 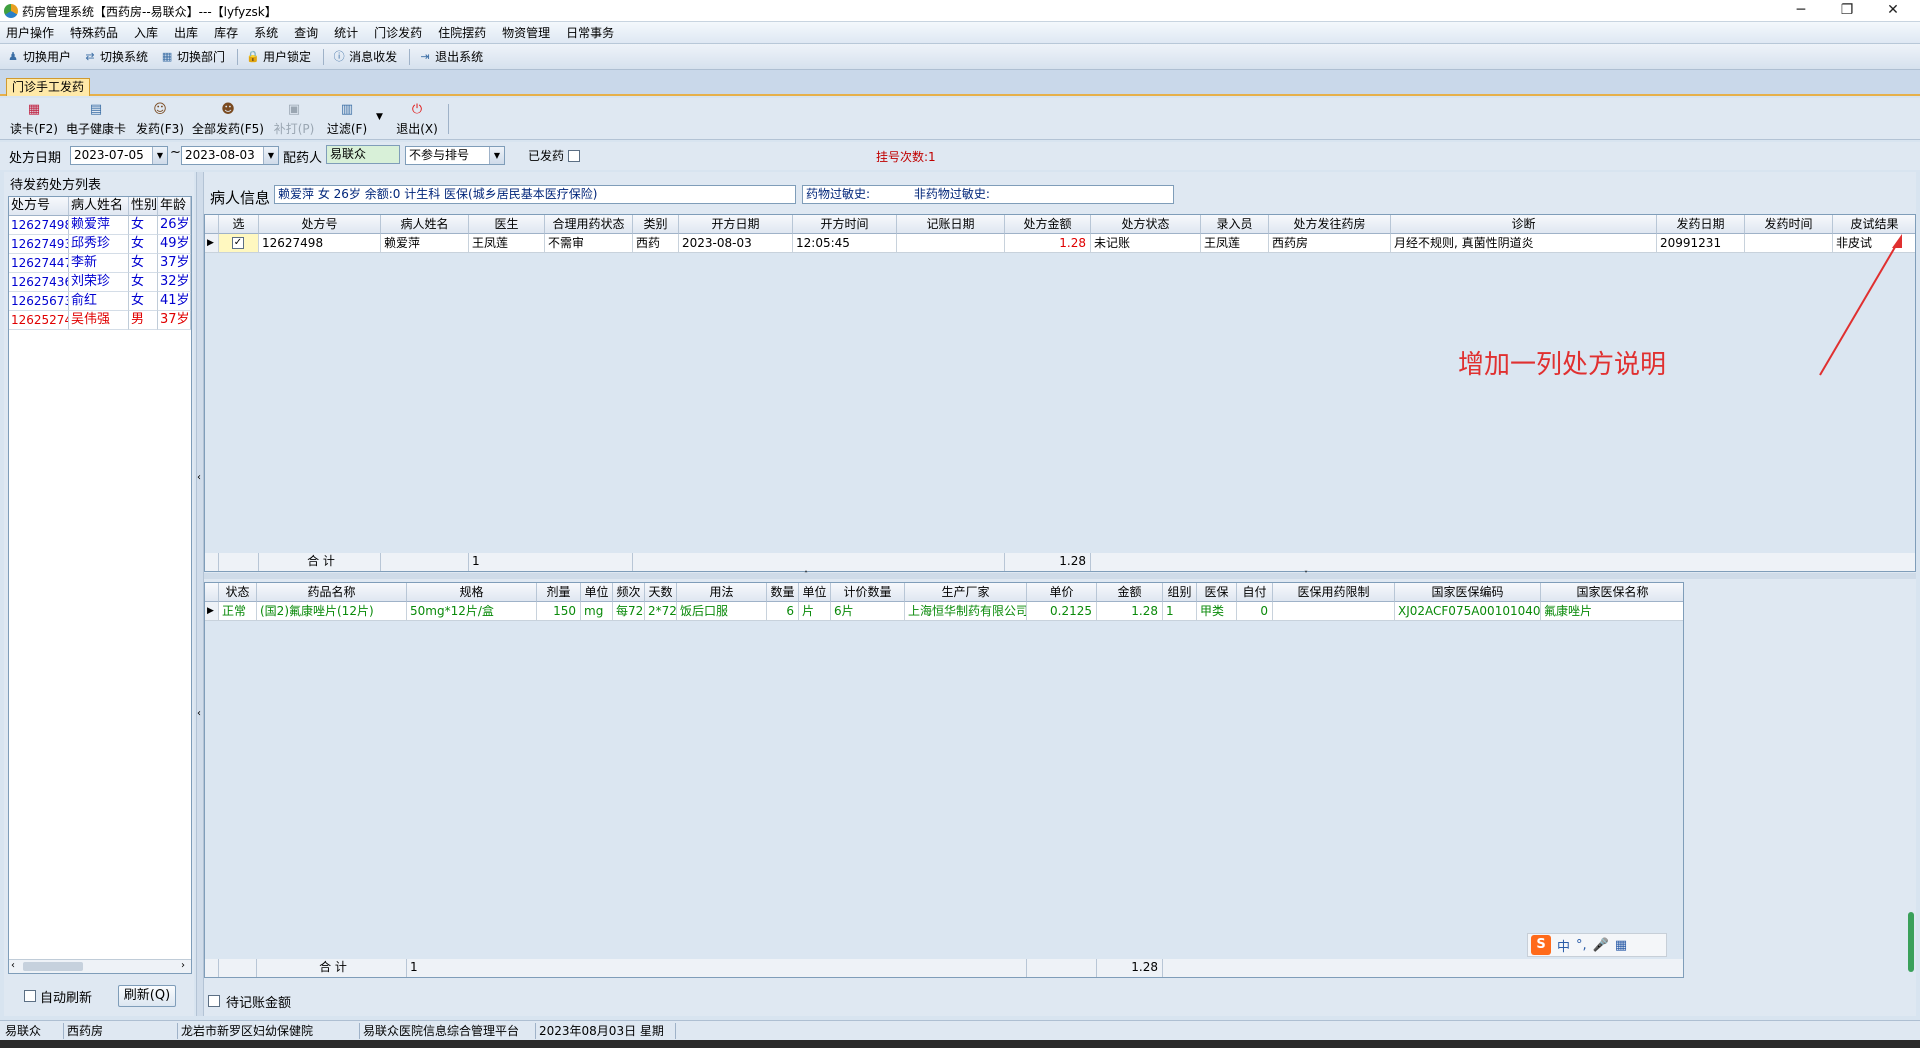 I want to click on column-header-dose: 剂量, so click(x=559, y=592).